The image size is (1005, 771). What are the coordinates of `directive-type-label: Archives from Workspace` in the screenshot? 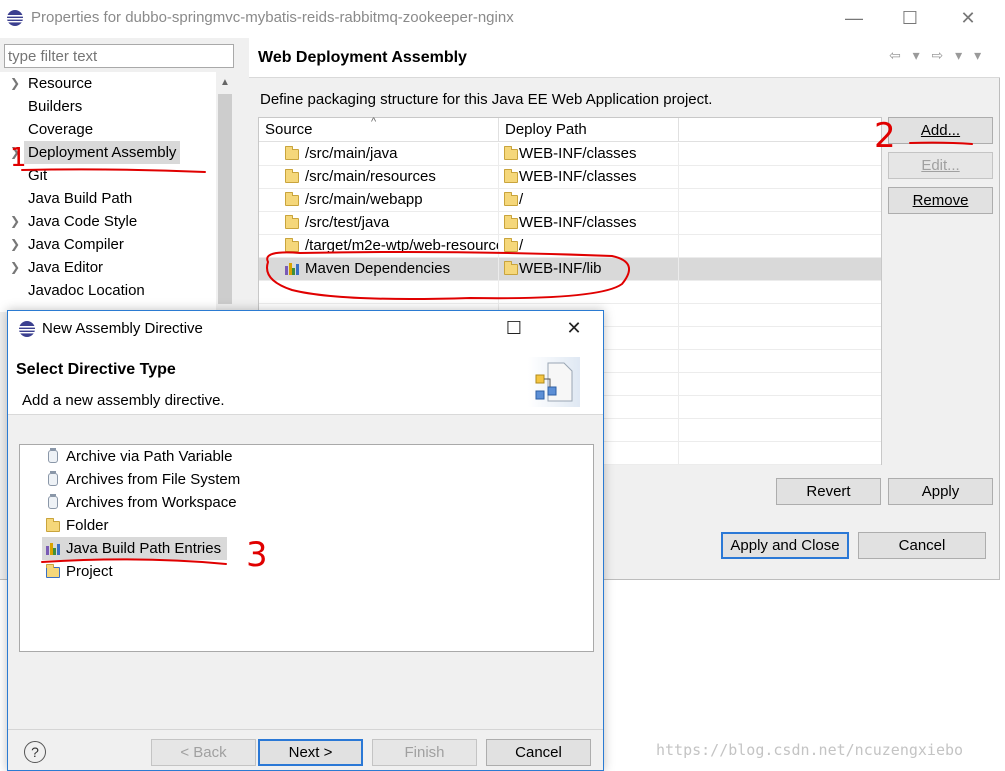 It's located at (151, 502).